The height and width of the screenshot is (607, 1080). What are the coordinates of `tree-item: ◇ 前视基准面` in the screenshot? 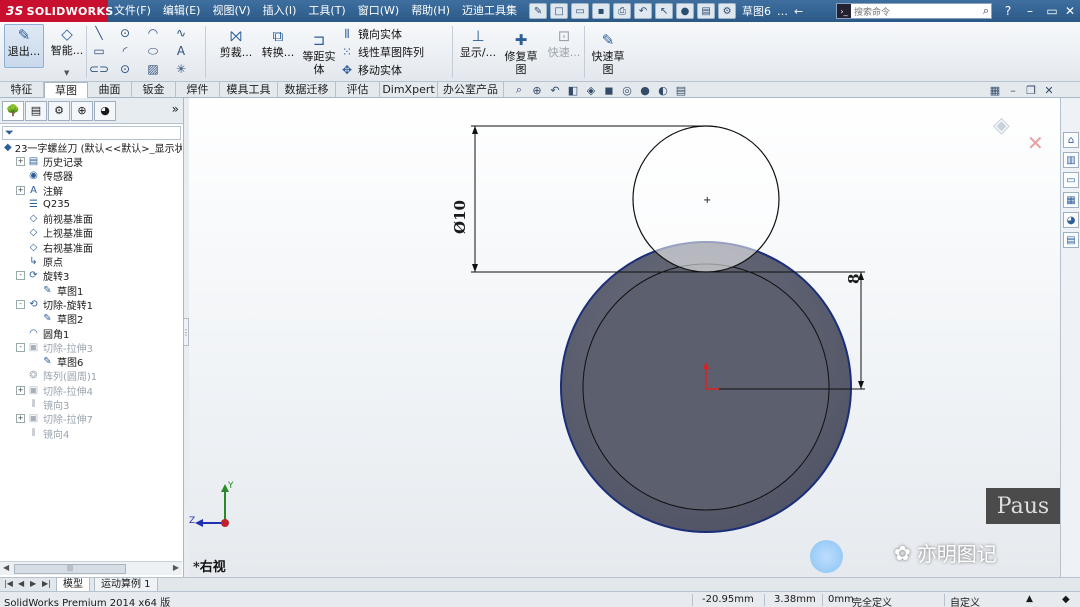 It's located at (91, 218).